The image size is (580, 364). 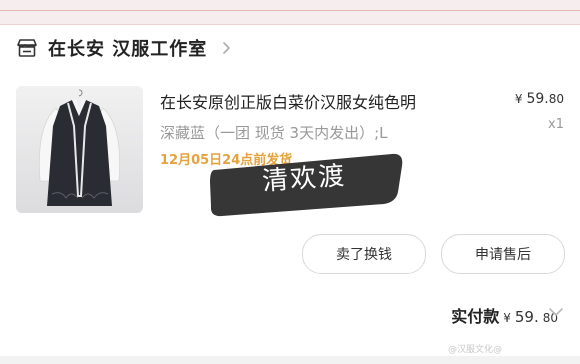 I want to click on product-image, so click(x=79, y=149).